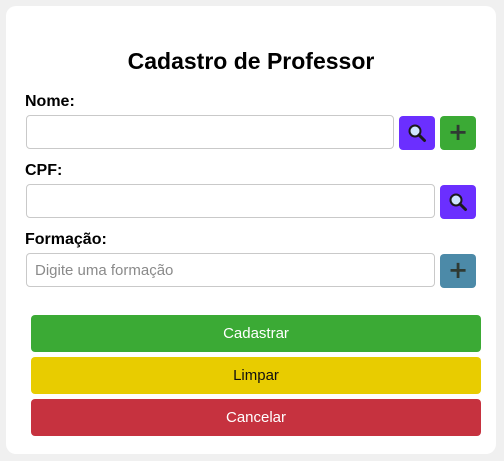 This screenshot has width=504, height=461. I want to click on cadastrar-button: Cadastrar, so click(256, 333).